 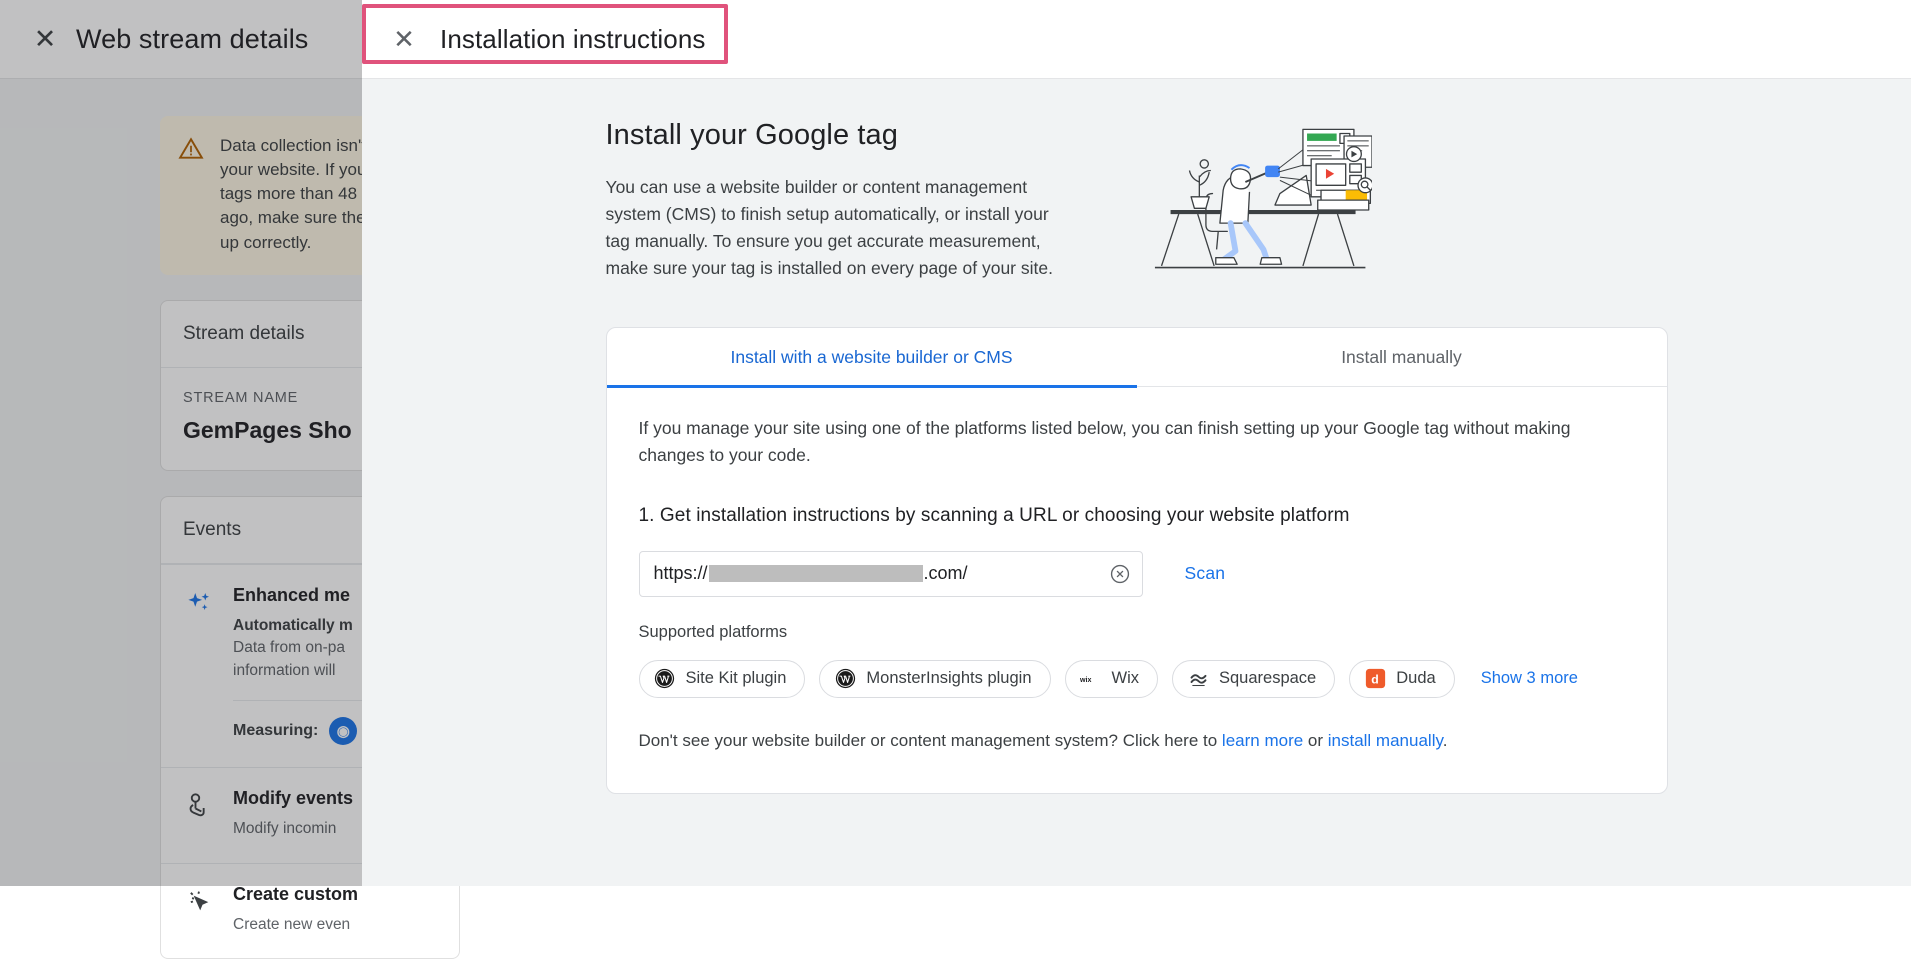 I want to click on tab-install-manually: Install manually, so click(x=1402, y=357).